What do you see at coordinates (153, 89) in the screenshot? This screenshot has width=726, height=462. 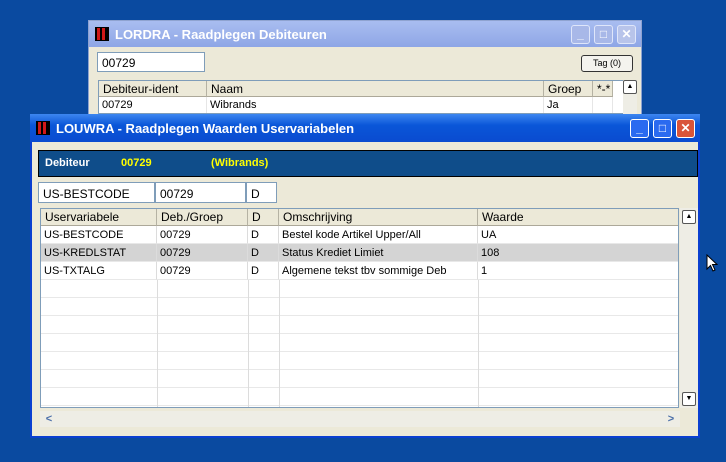 I see `col-header-debiteur: Debiteur-ident` at bounding box center [153, 89].